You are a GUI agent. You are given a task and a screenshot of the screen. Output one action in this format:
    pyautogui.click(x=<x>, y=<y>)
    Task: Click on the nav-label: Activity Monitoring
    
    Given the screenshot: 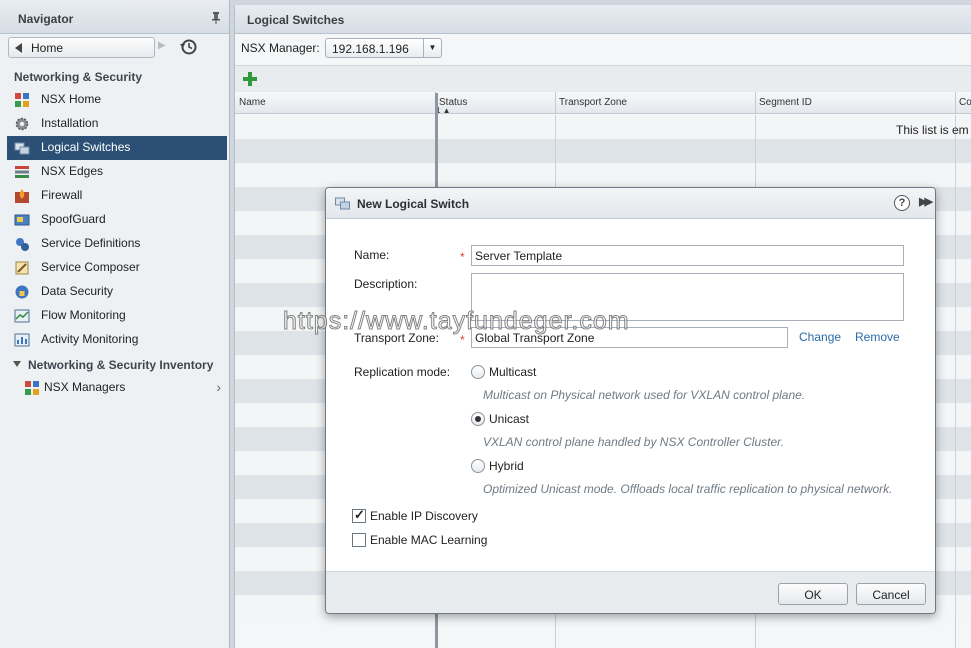 What is the action you would take?
    pyautogui.click(x=90, y=339)
    